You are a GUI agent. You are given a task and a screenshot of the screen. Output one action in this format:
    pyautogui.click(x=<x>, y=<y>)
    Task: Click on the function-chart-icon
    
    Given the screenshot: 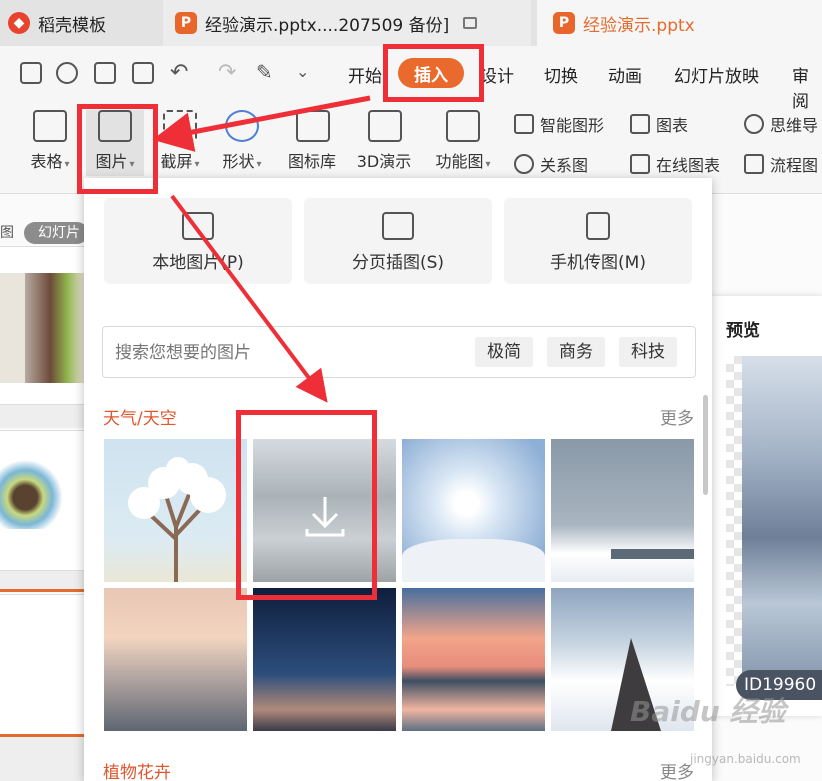 What is the action you would take?
    pyautogui.click(x=463, y=126)
    